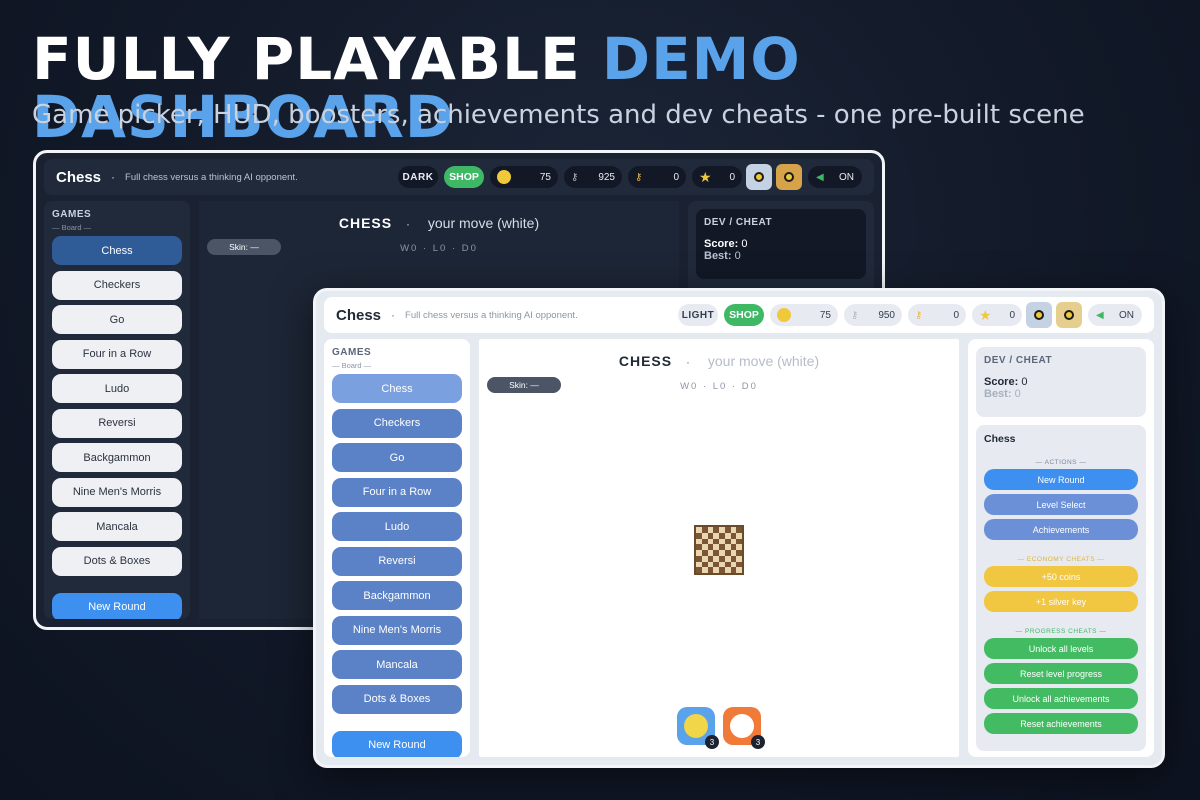 The image size is (1200, 800). I want to click on score-value: 0, so click(744, 244).